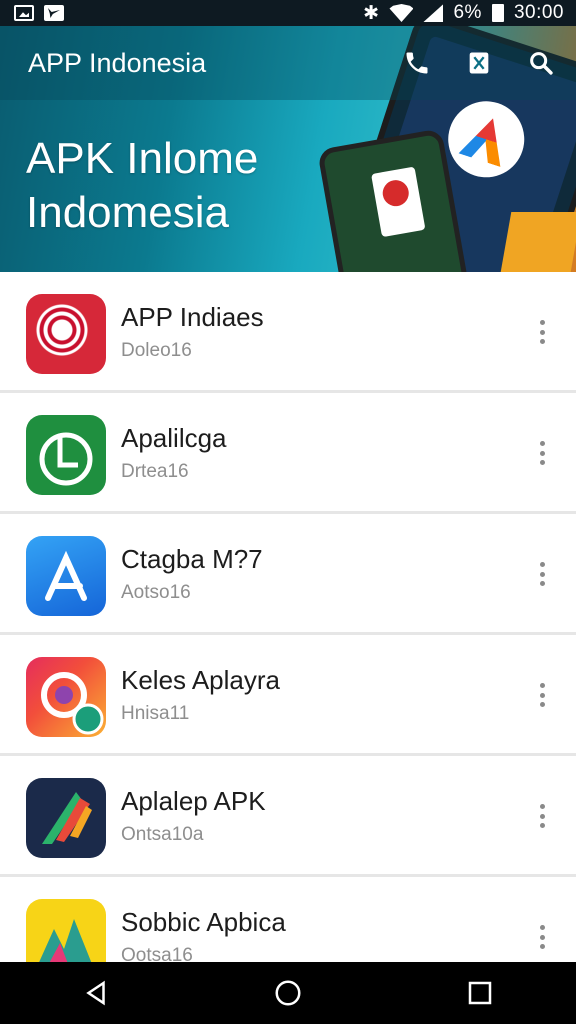 This screenshot has height=1024, width=576. I want to click on phone-icon, so click(417, 63).